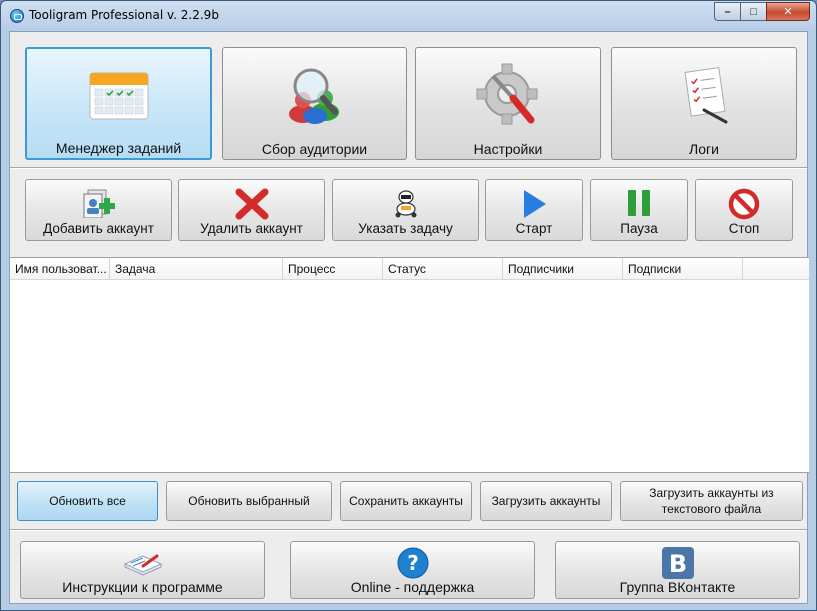 Image resolution: width=817 pixels, height=611 pixels. I want to click on module-logs-button: Логи, so click(704, 103).